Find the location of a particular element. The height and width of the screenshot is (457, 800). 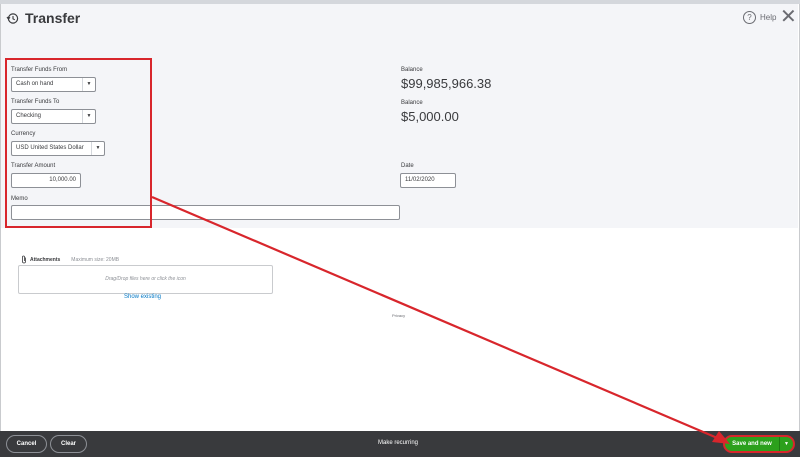

save-and-new-label: Save and new is located at coordinates (752, 444).